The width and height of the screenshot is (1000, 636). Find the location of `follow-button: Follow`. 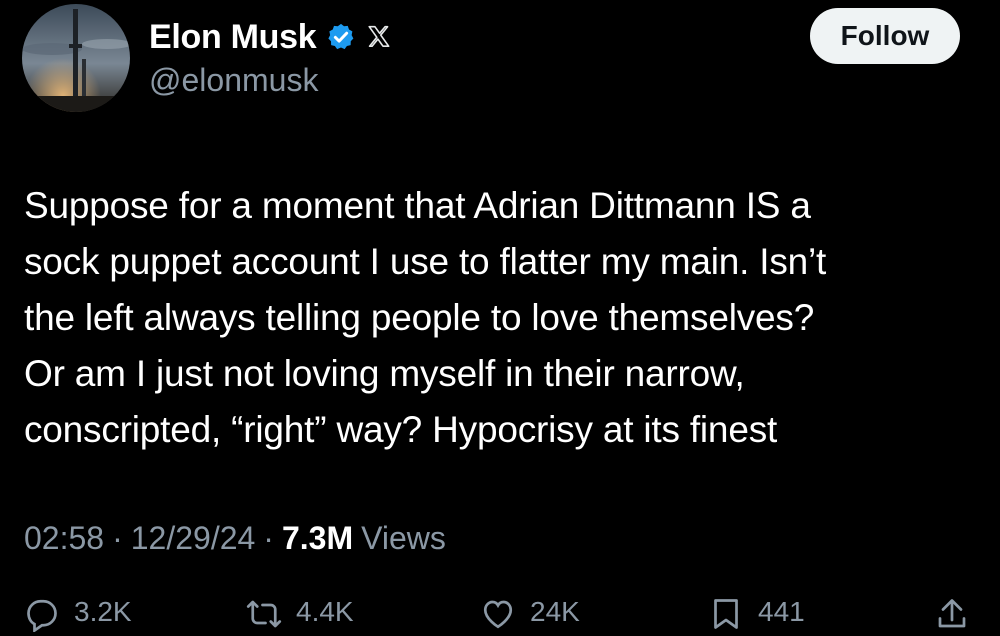

follow-button: Follow is located at coordinates (885, 36).